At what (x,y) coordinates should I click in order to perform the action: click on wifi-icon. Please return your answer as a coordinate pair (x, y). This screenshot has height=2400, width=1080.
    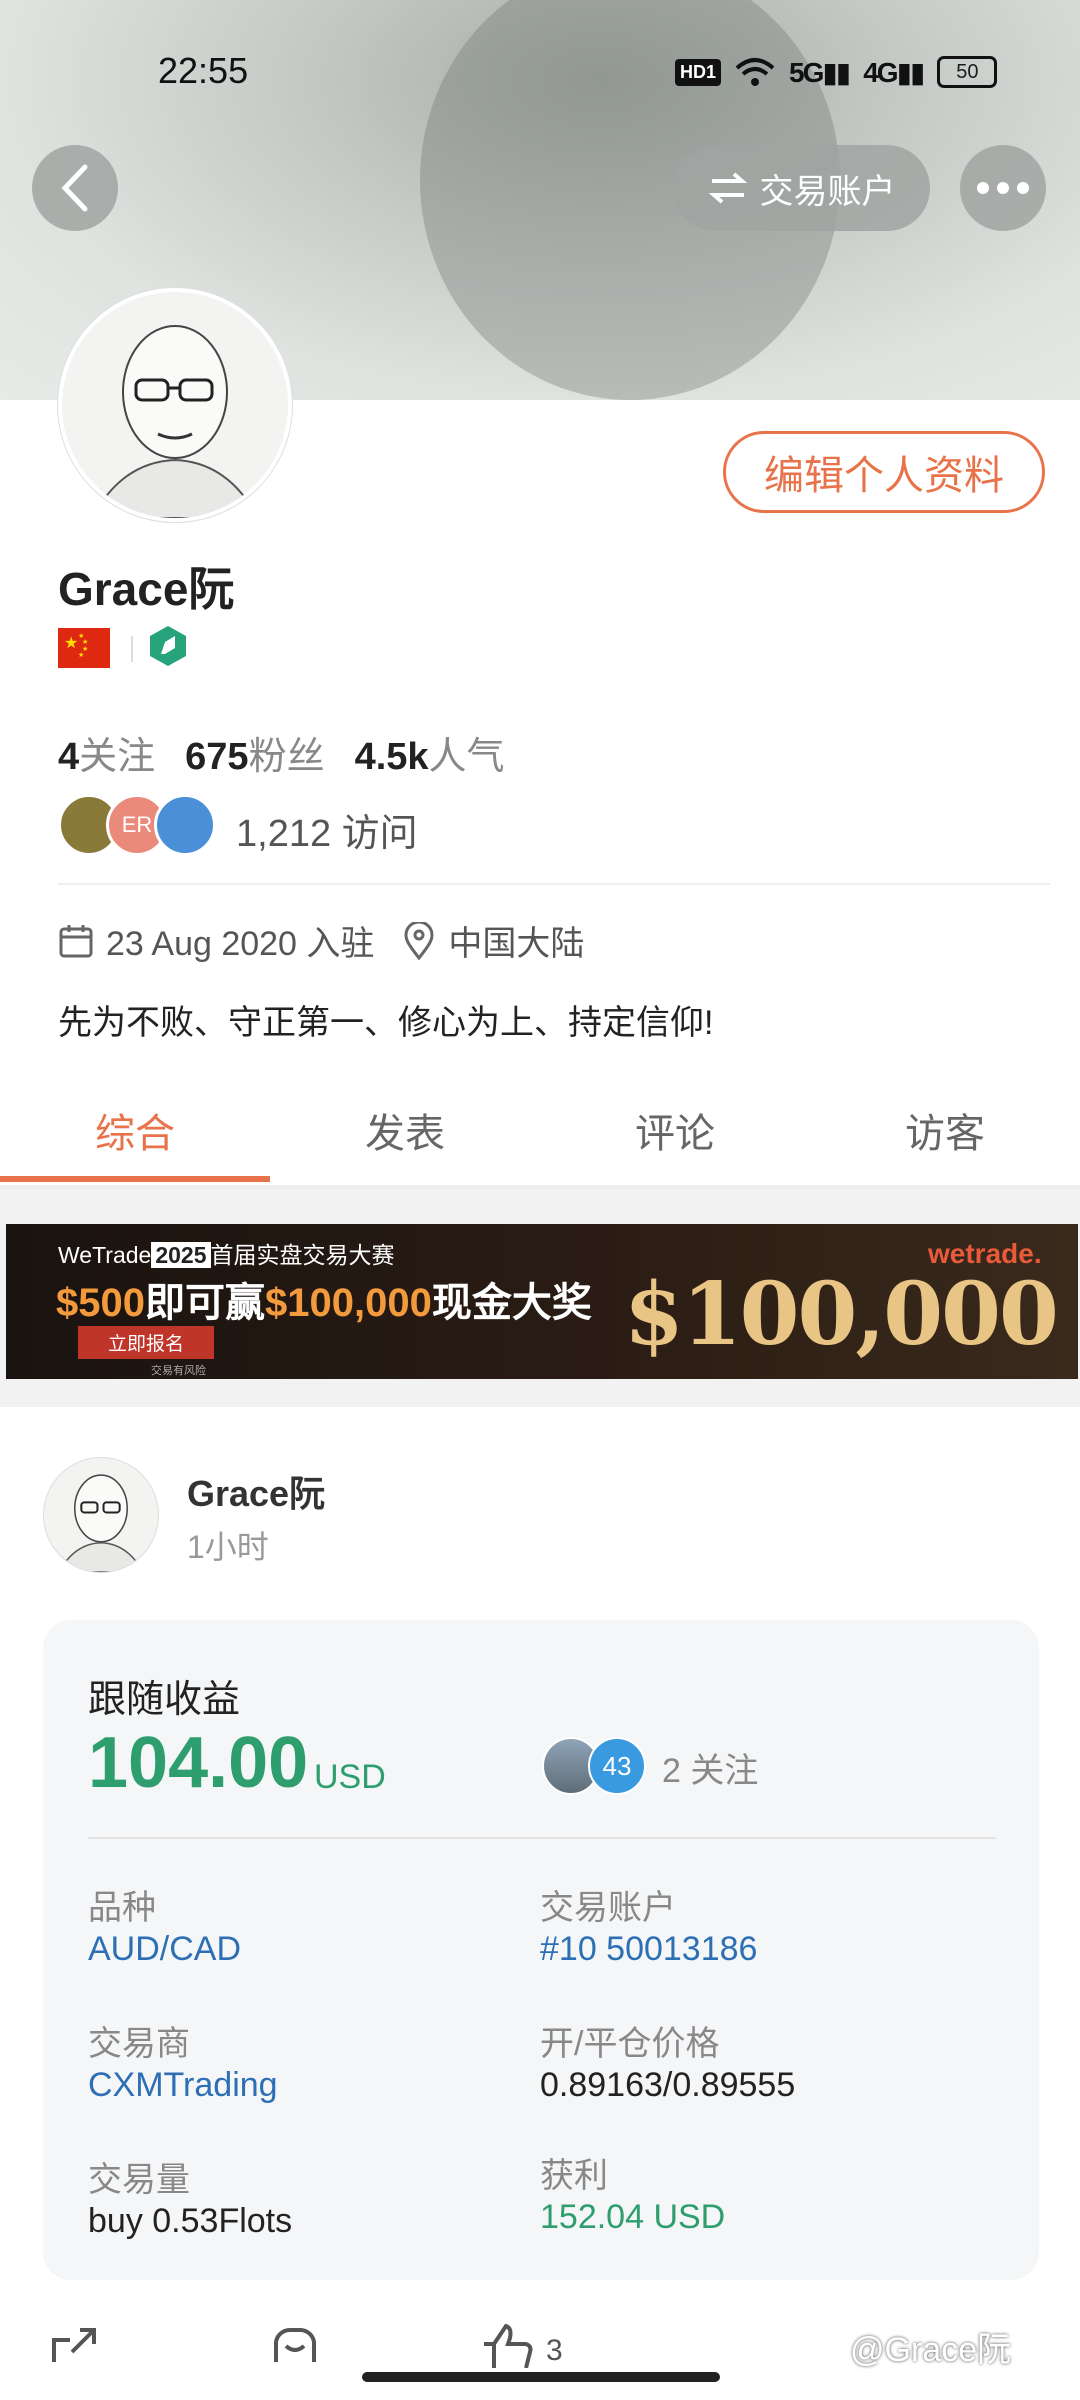
    Looking at the image, I should click on (755, 72).